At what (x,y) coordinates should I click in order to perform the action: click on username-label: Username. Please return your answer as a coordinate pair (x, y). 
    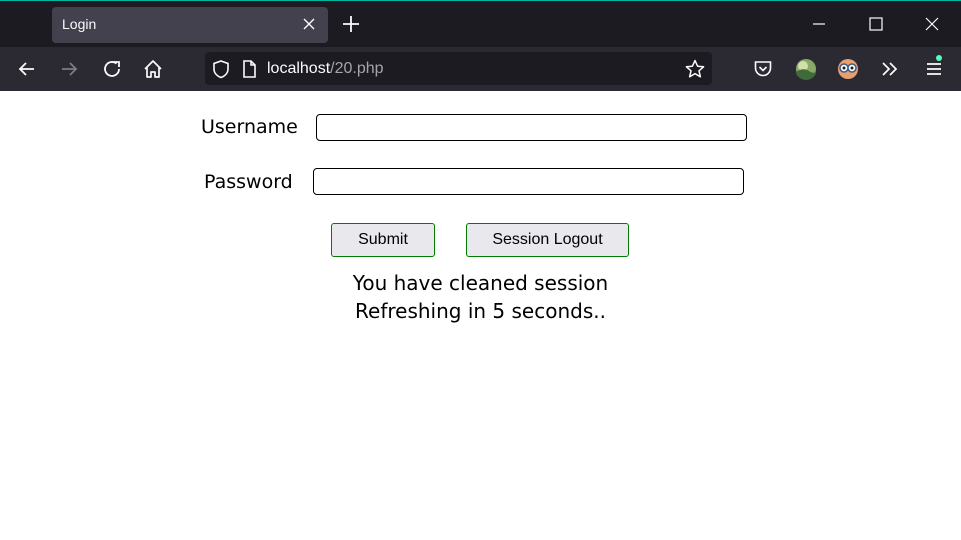
    Looking at the image, I should click on (249, 127).